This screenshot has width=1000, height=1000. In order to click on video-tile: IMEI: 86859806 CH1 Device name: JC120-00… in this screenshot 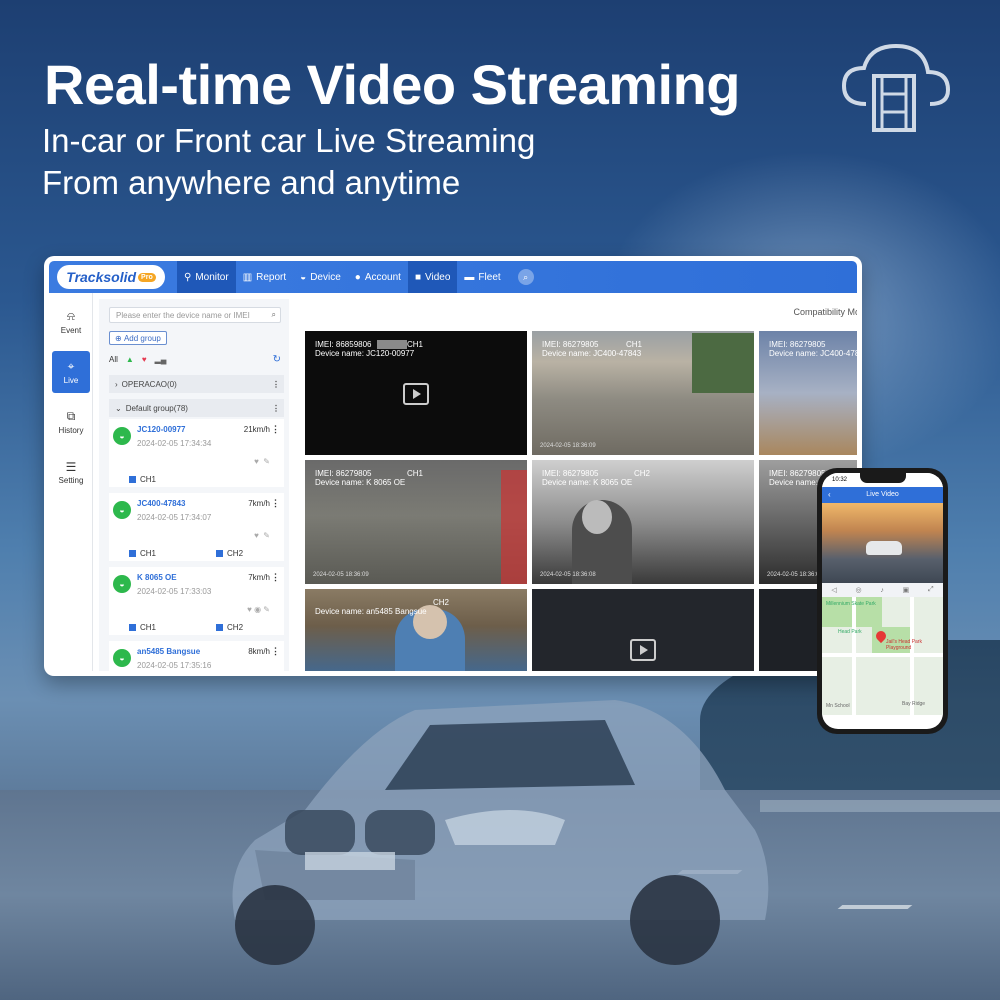, I will do `click(416, 393)`.